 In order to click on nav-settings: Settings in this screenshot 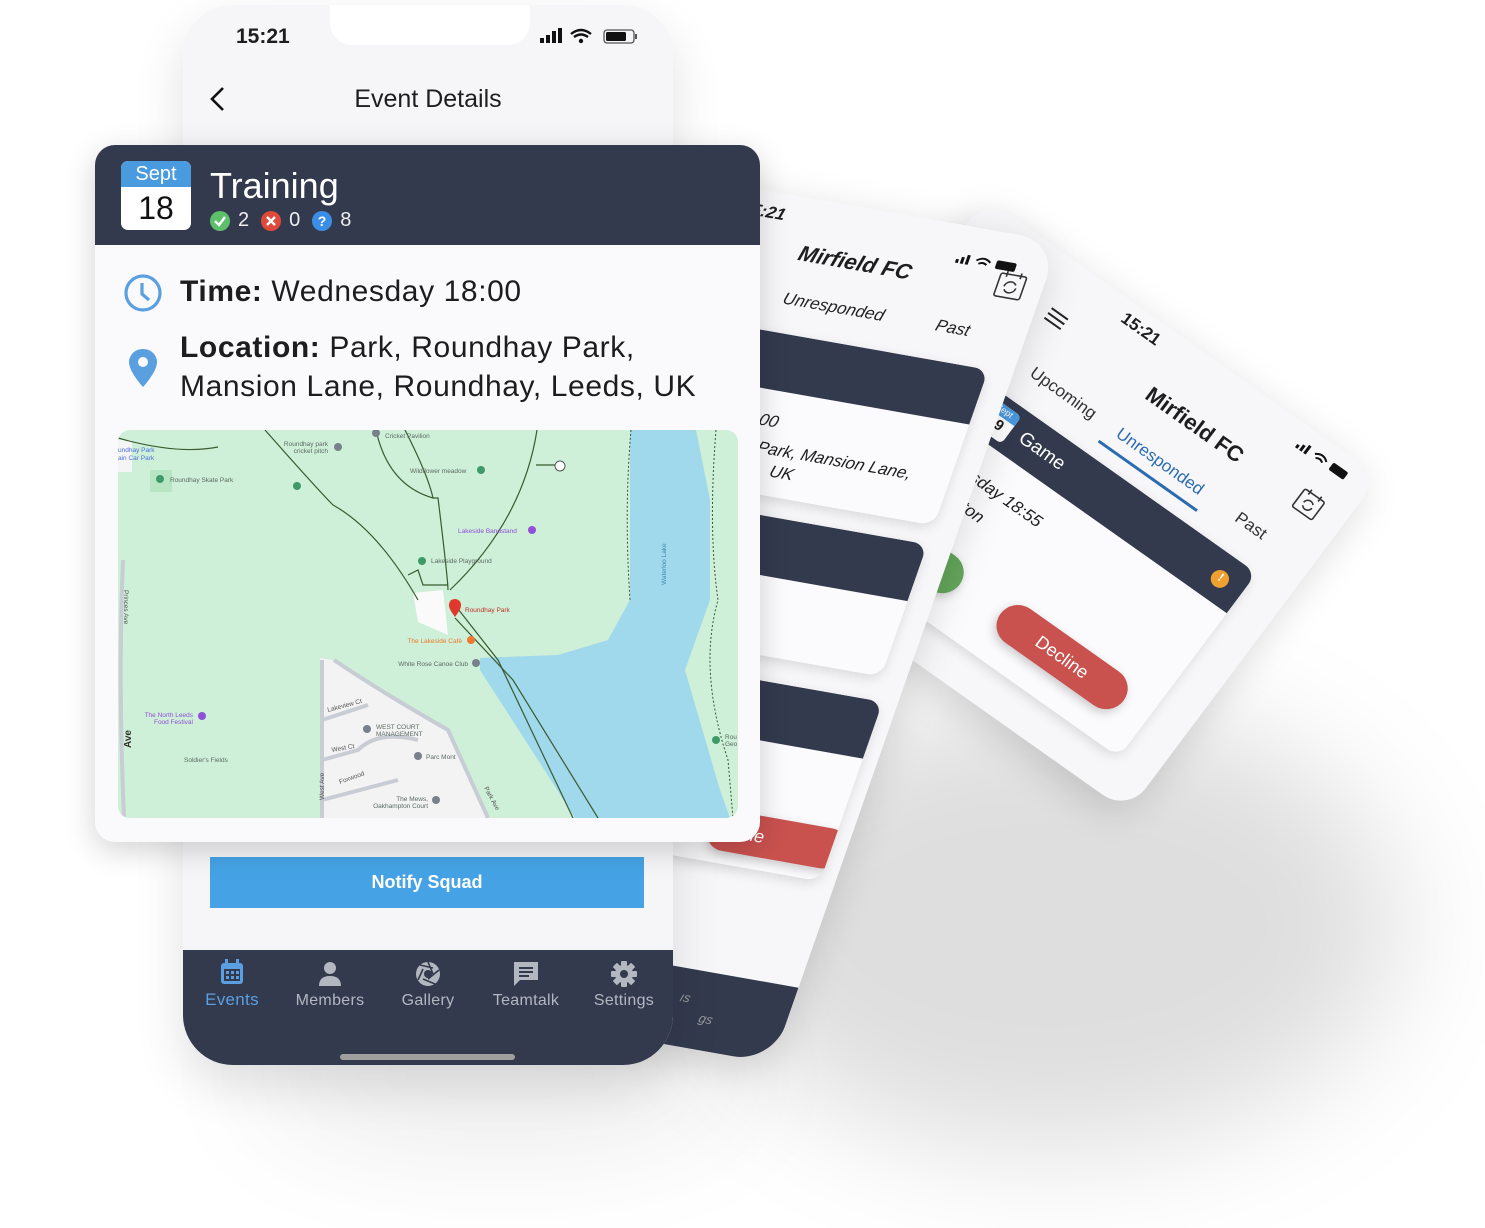, I will do `click(624, 985)`.